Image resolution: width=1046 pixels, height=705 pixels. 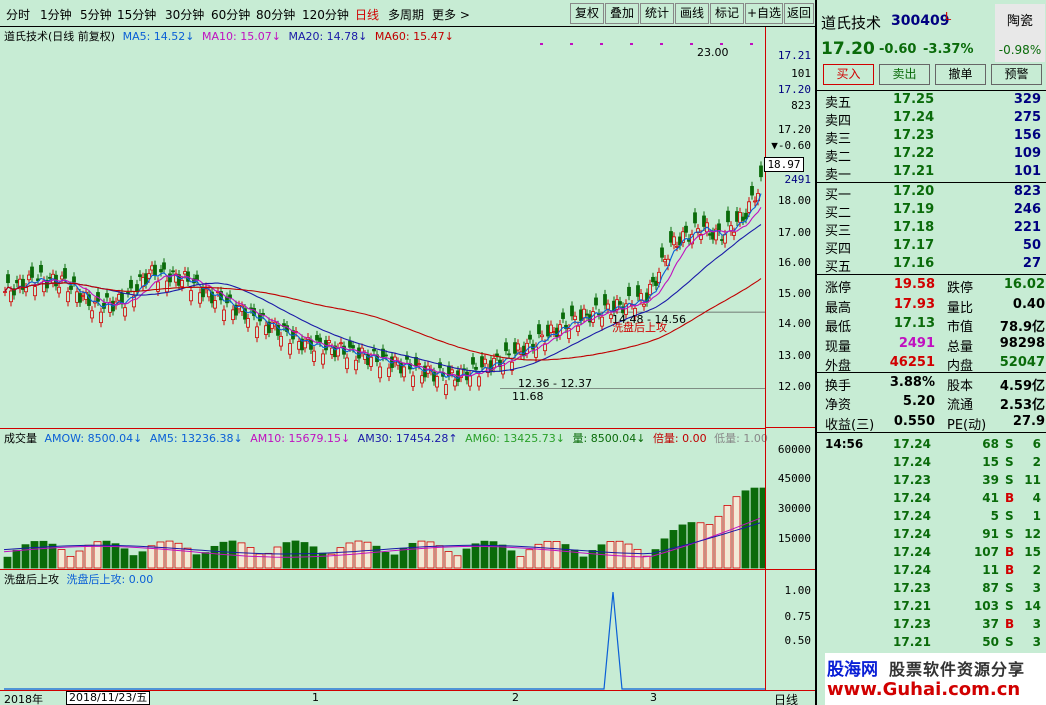 I want to click on period-tab-120min: 120分钟, so click(x=325, y=14).